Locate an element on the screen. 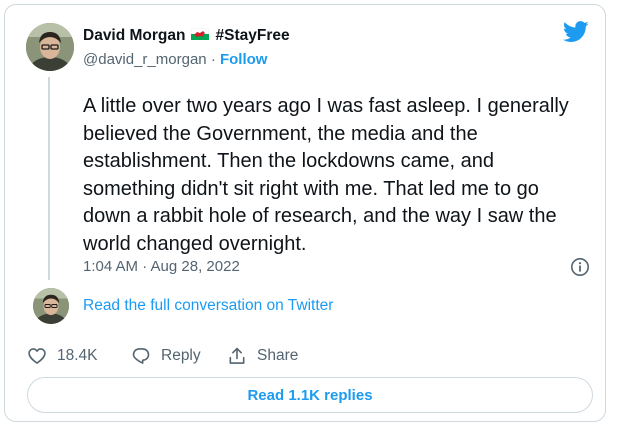  read-replies-button: Read 1.1K replies is located at coordinates (310, 395).